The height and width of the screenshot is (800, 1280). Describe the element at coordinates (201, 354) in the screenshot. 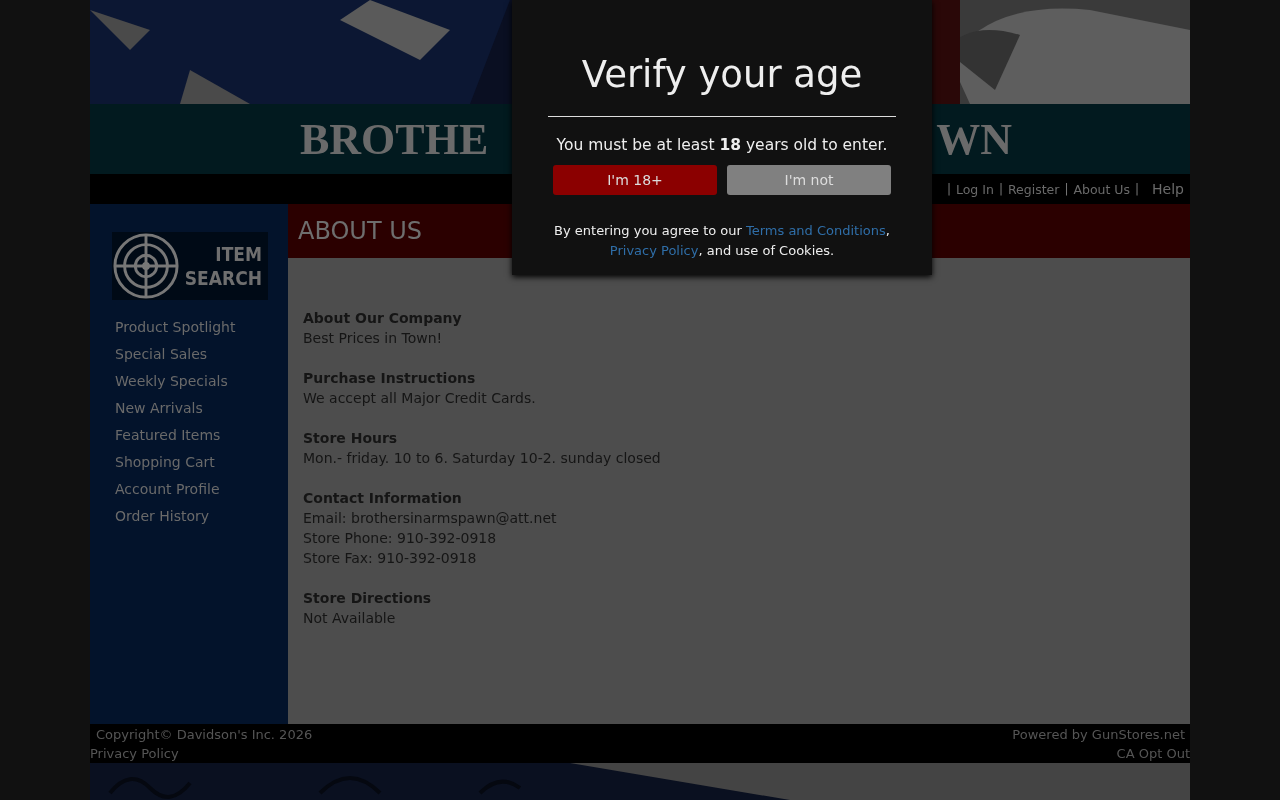

I see `sidebar-link: Special Sales` at that location.